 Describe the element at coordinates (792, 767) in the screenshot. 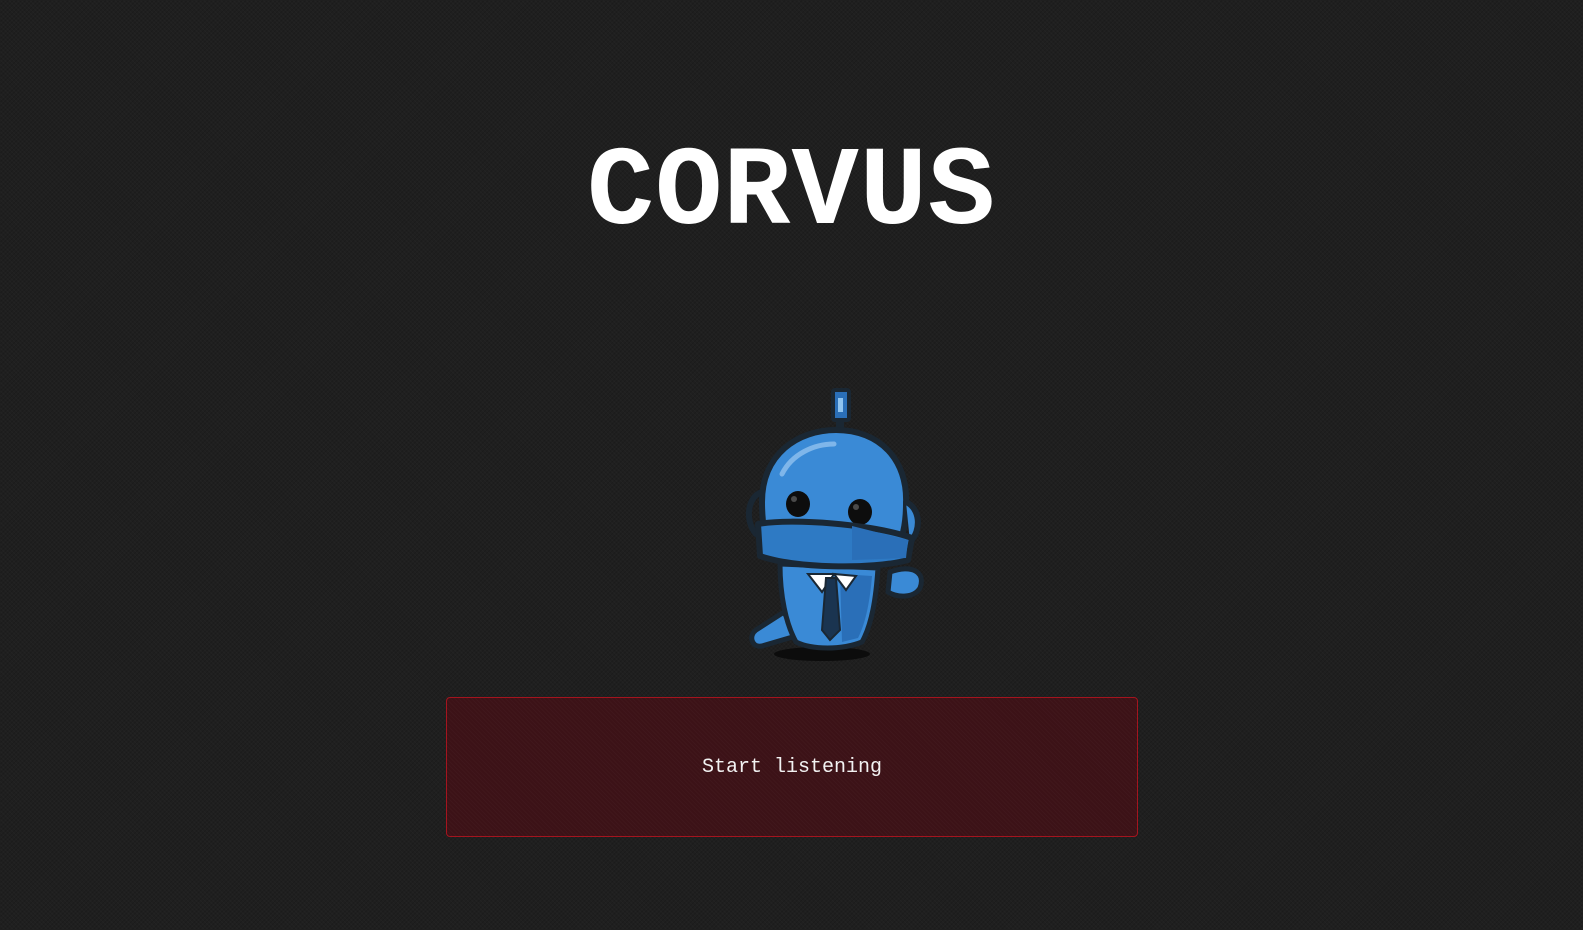

I see `start-listening-button: Start listening` at that location.